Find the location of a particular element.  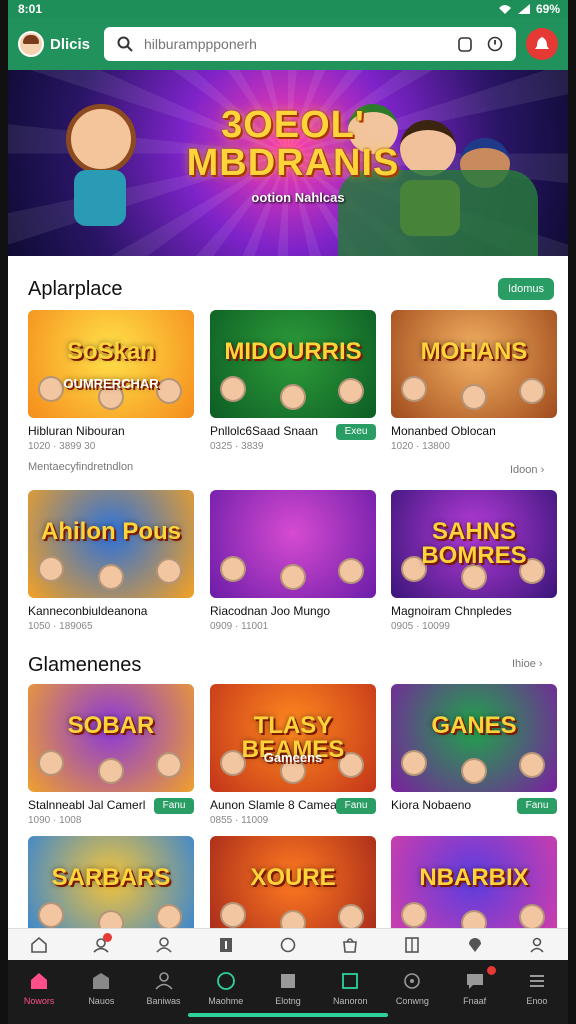

nav-item-fnaaf: Fnaaf is located at coordinates (475, 992).